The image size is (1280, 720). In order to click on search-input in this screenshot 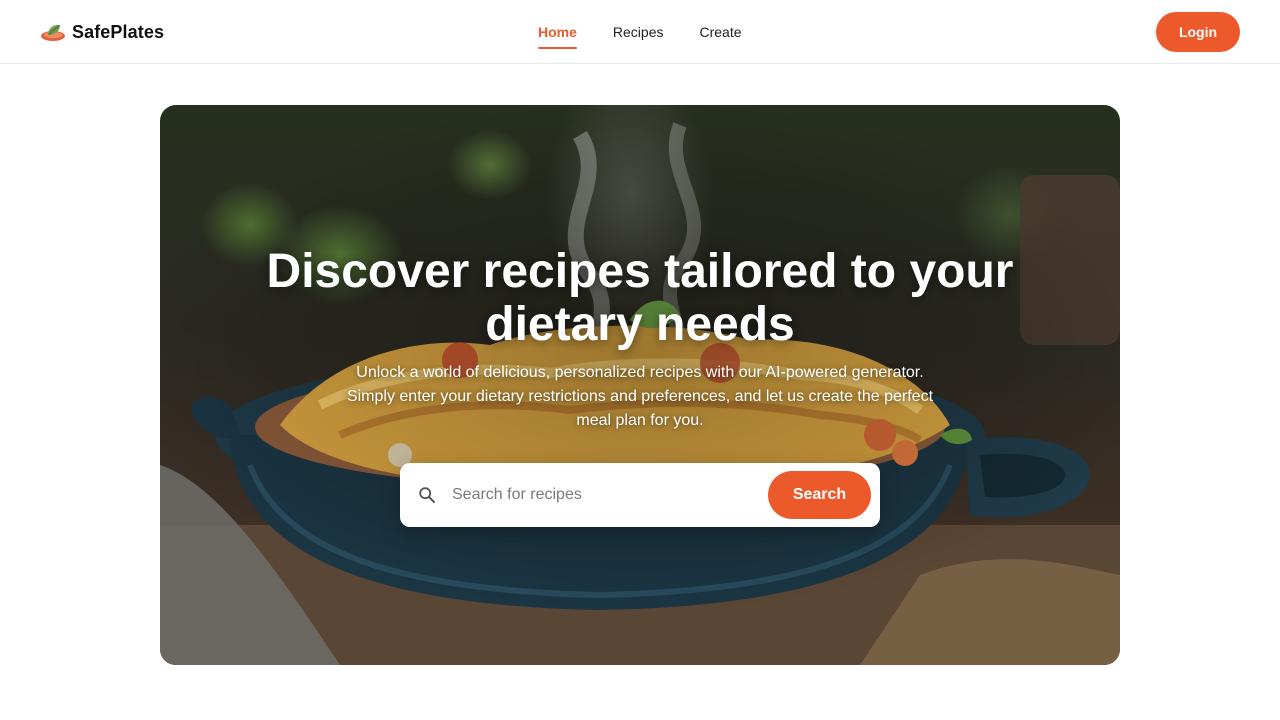, I will do `click(602, 495)`.